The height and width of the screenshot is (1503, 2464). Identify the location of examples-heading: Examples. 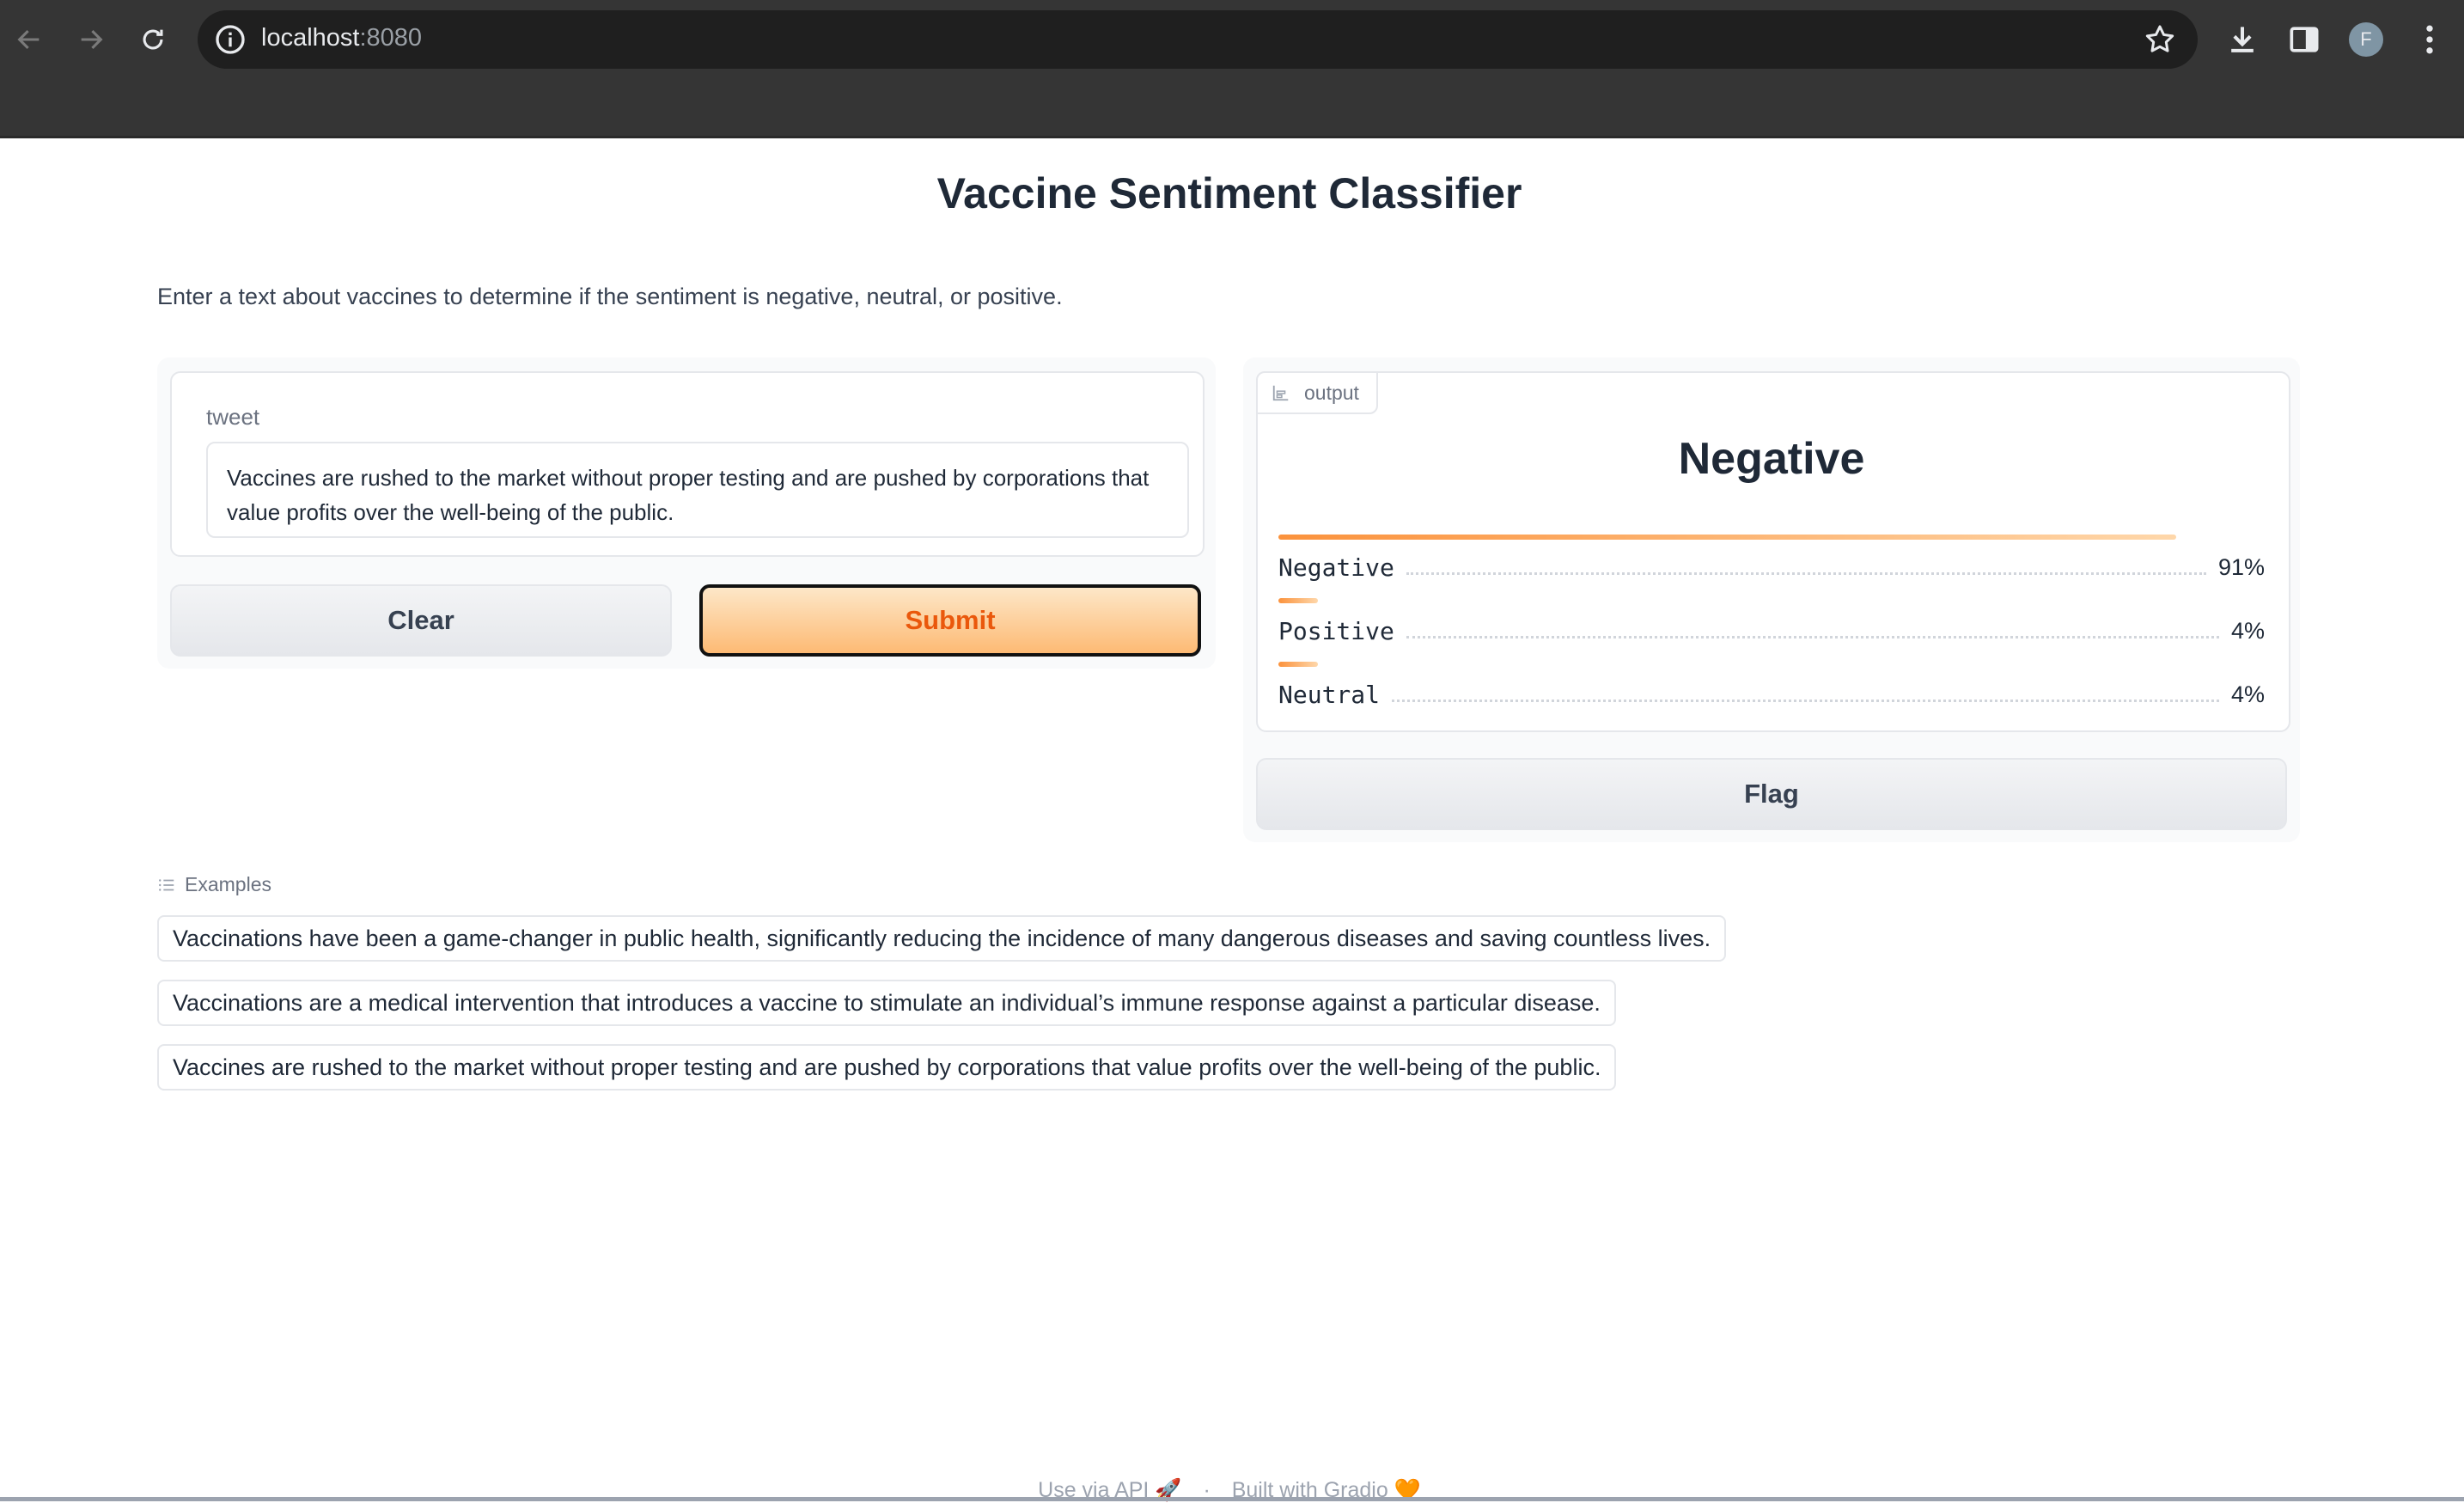
(214, 885).